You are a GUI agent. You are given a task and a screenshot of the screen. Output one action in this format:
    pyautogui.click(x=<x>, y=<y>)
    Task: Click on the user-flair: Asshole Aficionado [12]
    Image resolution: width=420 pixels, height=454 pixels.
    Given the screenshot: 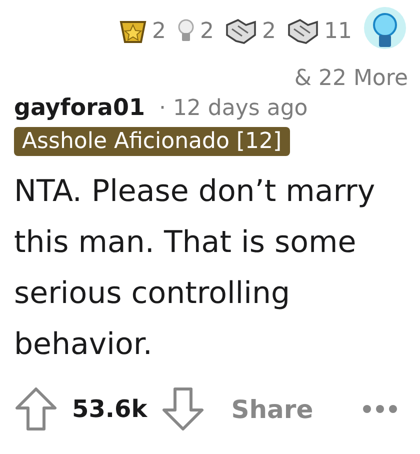 What is the action you would take?
    pyautogui.click(x=152, y=141)
    